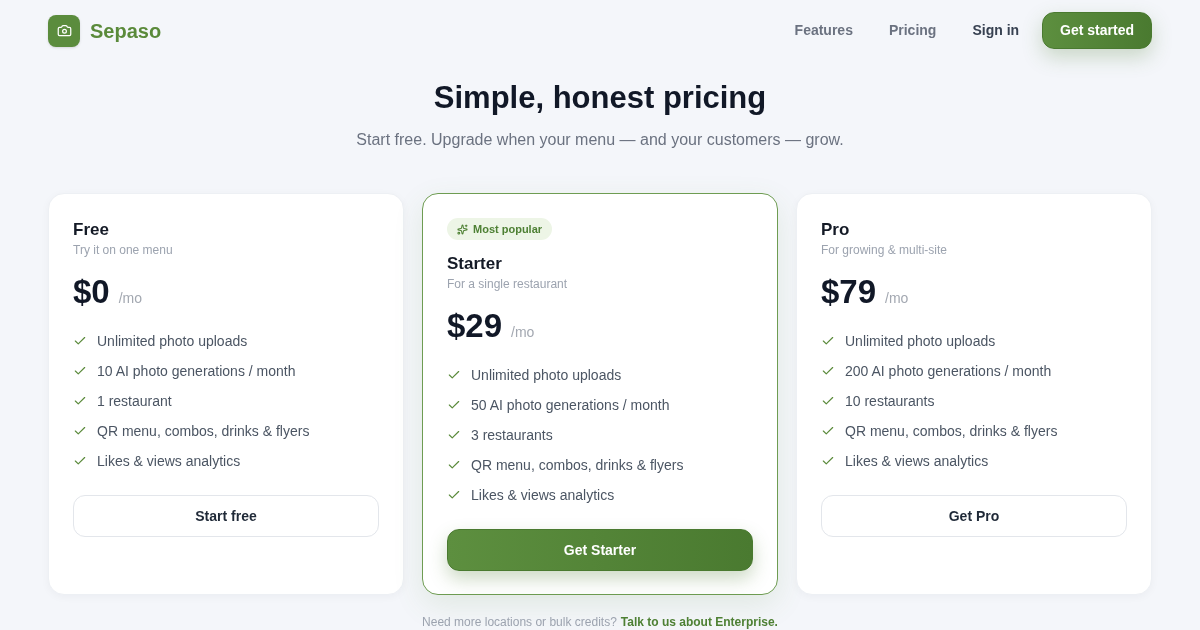 This screenshot has width=1200, height=630. What do you see at coordinates (519, 622) in the screenshot?
I see `footer-note: Need more locations or bulk credits?` at bounding box center [519, 622].